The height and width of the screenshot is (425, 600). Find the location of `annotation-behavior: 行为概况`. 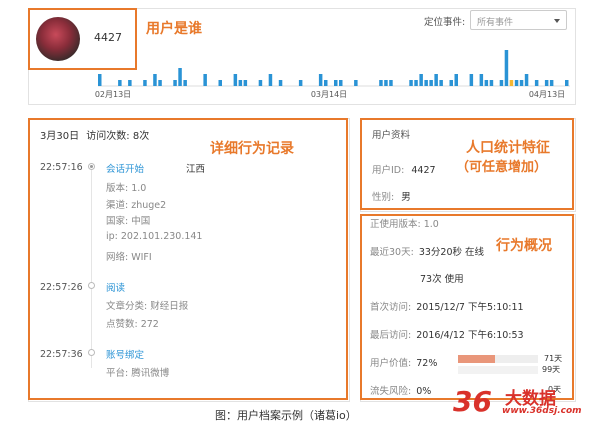

annotation-behavior: 行为概况 is located at coordinates (524, 246).